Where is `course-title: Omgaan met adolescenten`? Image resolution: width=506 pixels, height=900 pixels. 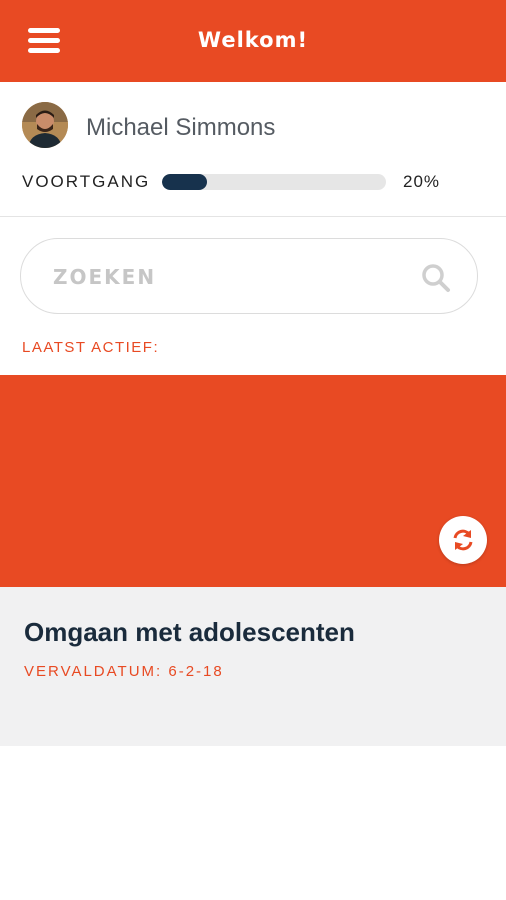
course-title: Omgaan met adolescenten is located at coordinates (189, 632).